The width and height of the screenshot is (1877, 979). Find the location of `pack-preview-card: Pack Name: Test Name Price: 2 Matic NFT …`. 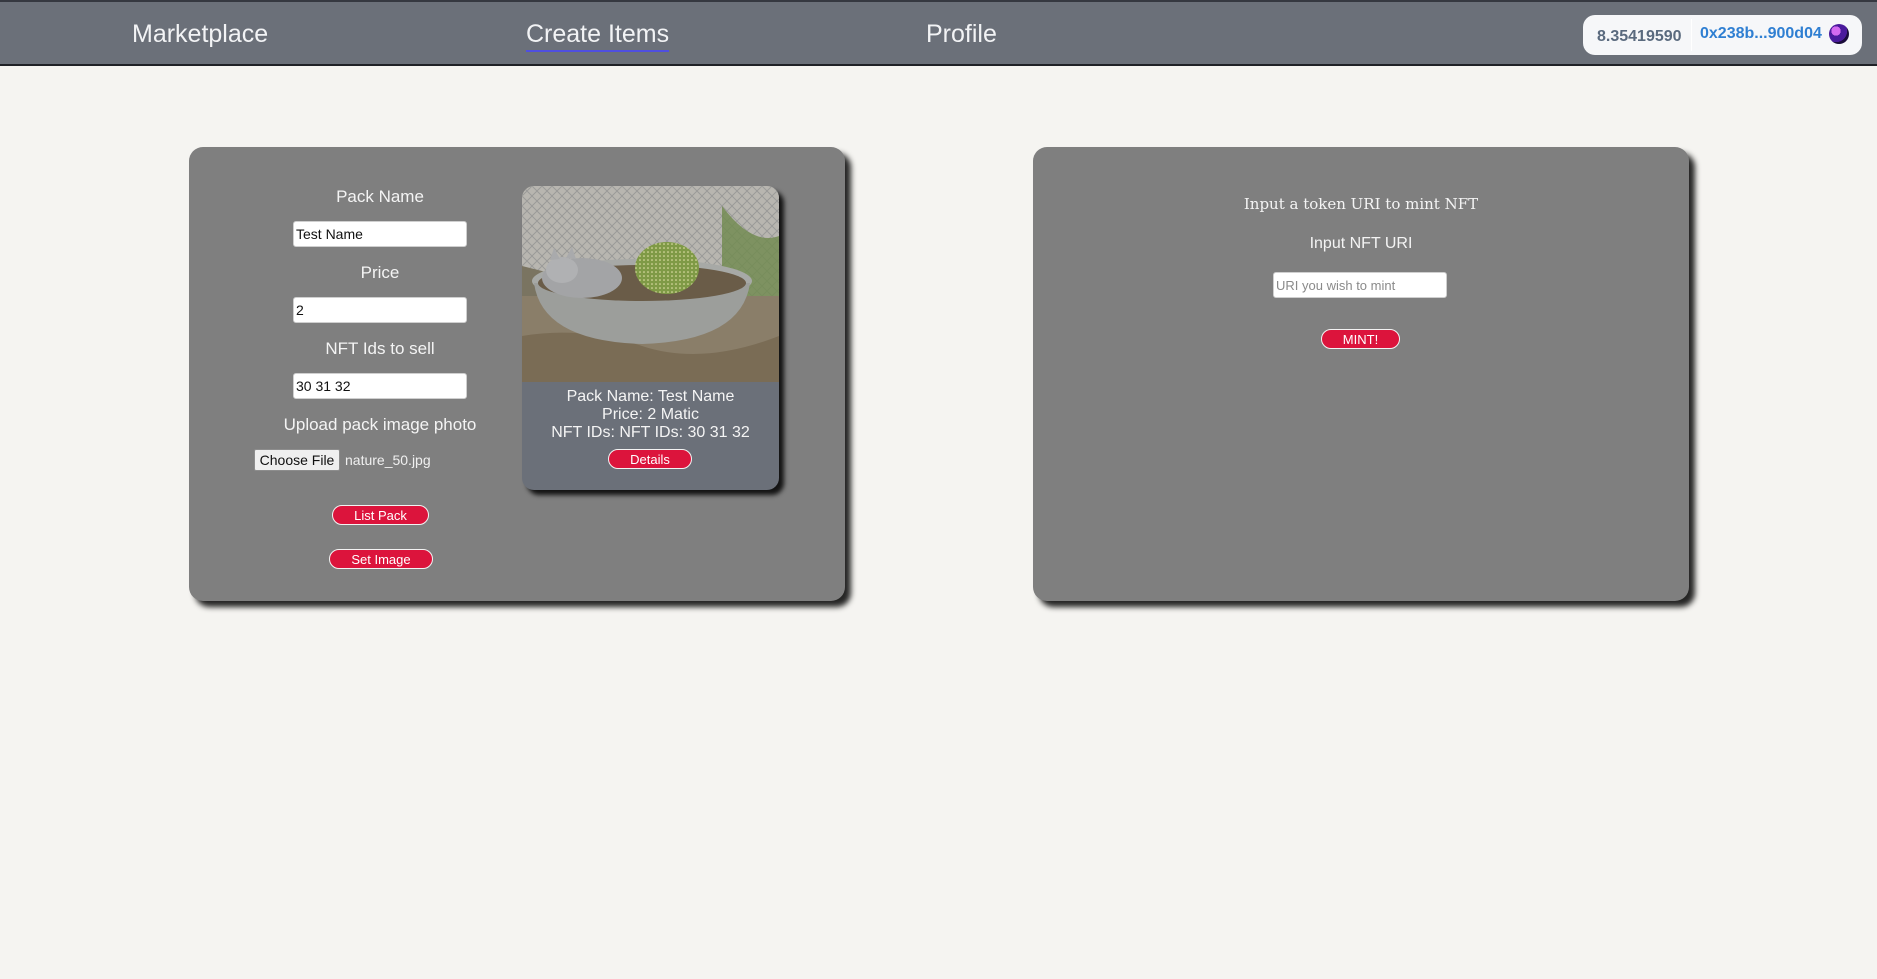

pack-preview-card: Pack Name: Test Name Price: 2 Matic NFT … is located at coordinates (650, 338).